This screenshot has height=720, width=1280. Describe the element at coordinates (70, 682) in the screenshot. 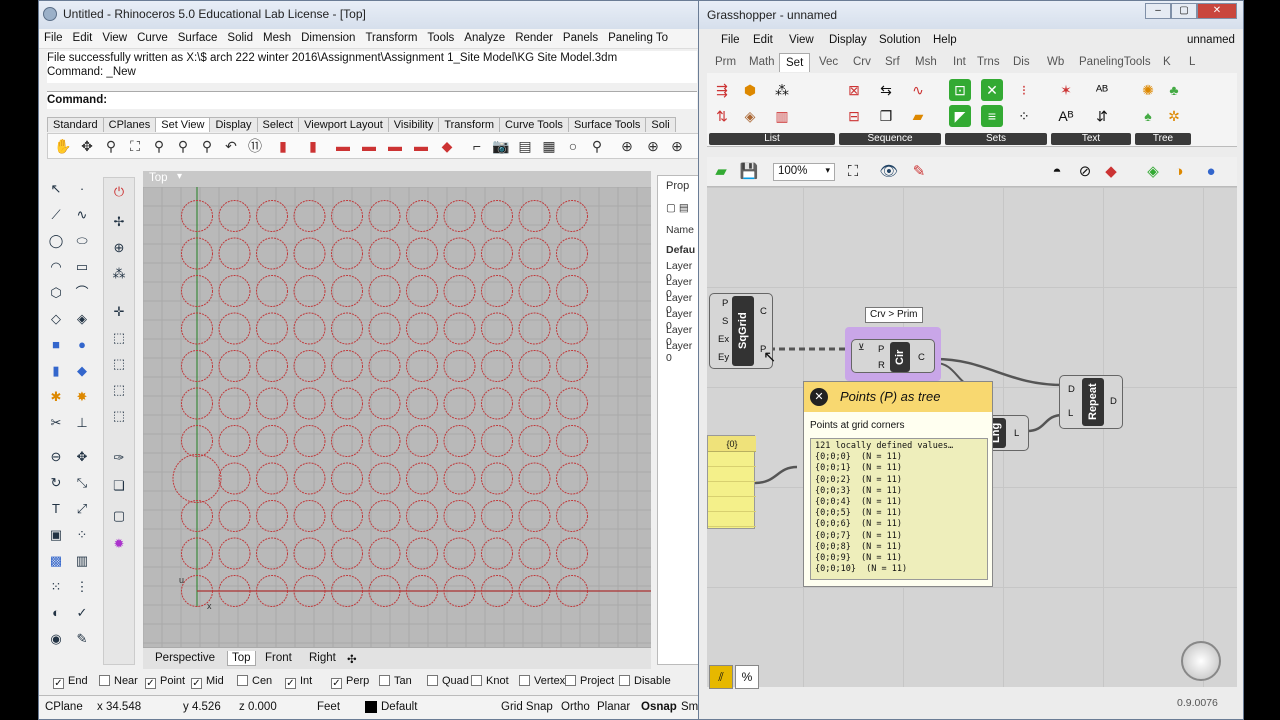

I see `osnap-end: ✓ End` at that location.